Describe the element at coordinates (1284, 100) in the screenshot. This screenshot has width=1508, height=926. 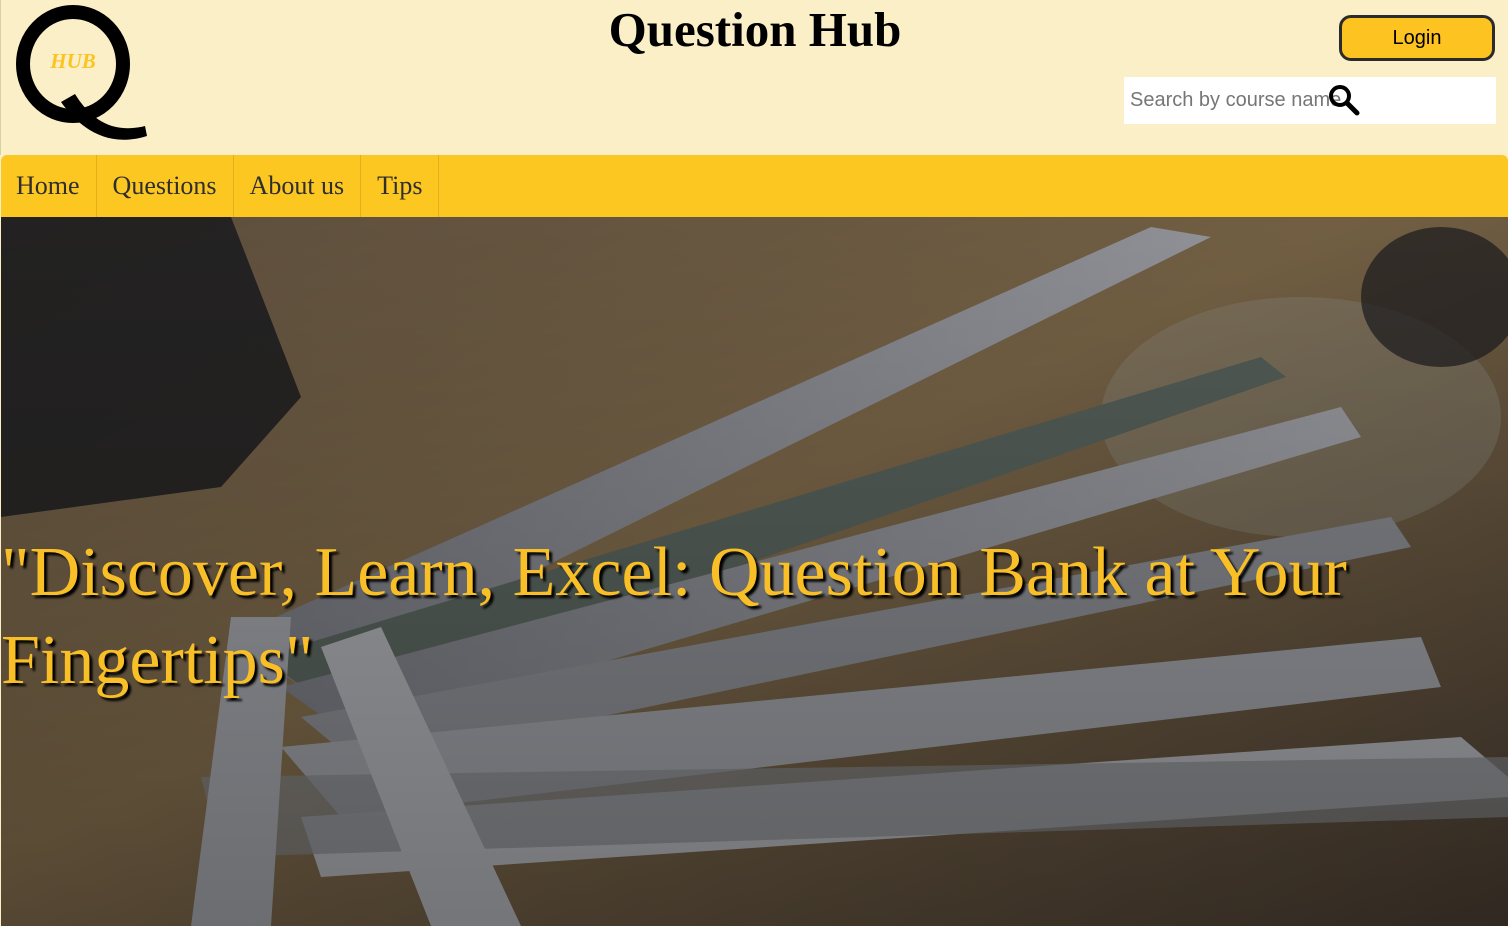
I see `search-input` at that location.